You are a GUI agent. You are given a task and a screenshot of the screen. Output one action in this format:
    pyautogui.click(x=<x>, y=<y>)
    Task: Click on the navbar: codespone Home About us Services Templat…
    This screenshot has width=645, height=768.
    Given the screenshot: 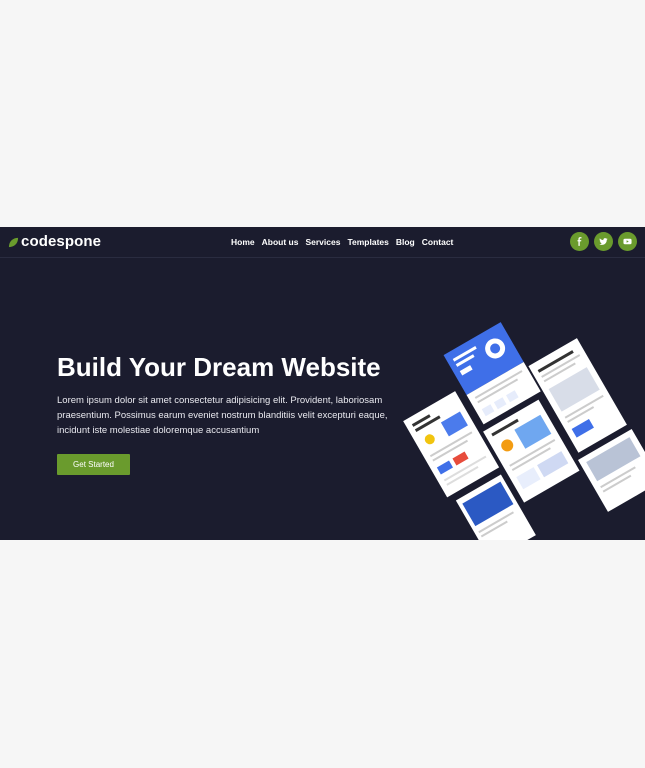 What is the action you would take?
    pyautogui.click(x=322, y=242)
    